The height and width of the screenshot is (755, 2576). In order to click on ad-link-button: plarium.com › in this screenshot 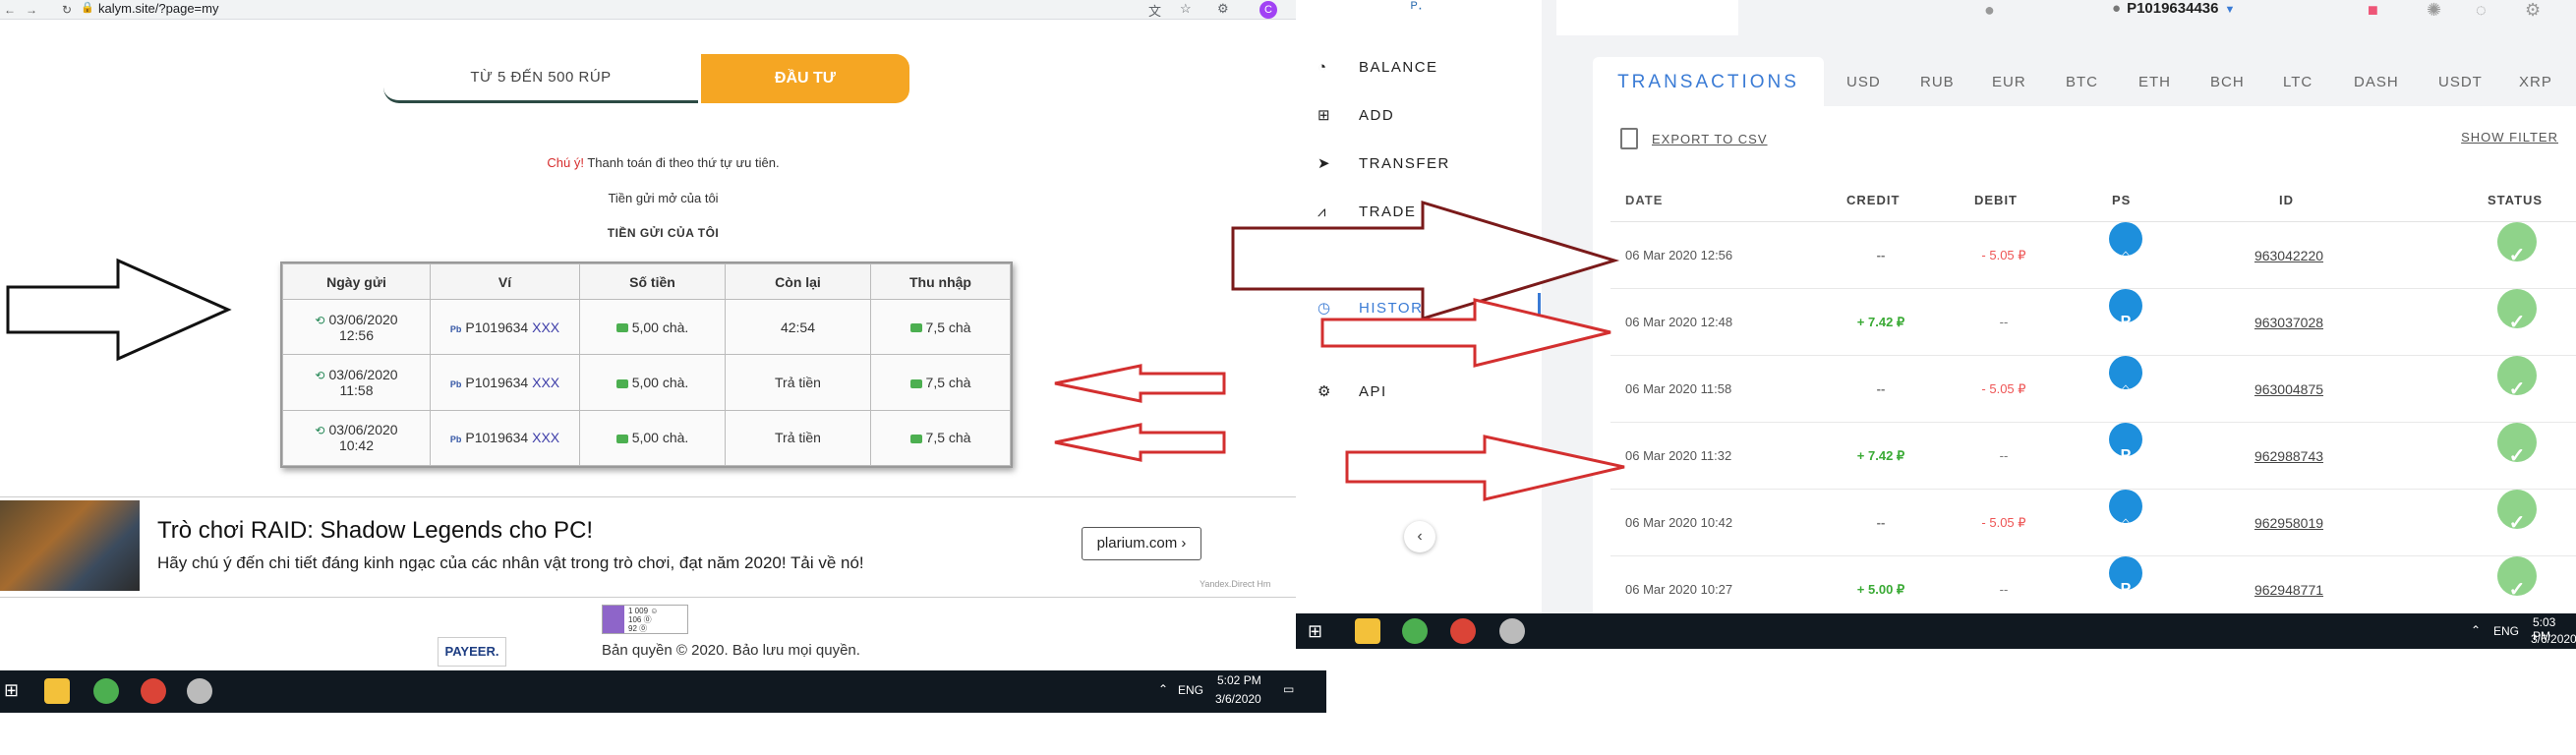, I will do `click(1141, 543)`.